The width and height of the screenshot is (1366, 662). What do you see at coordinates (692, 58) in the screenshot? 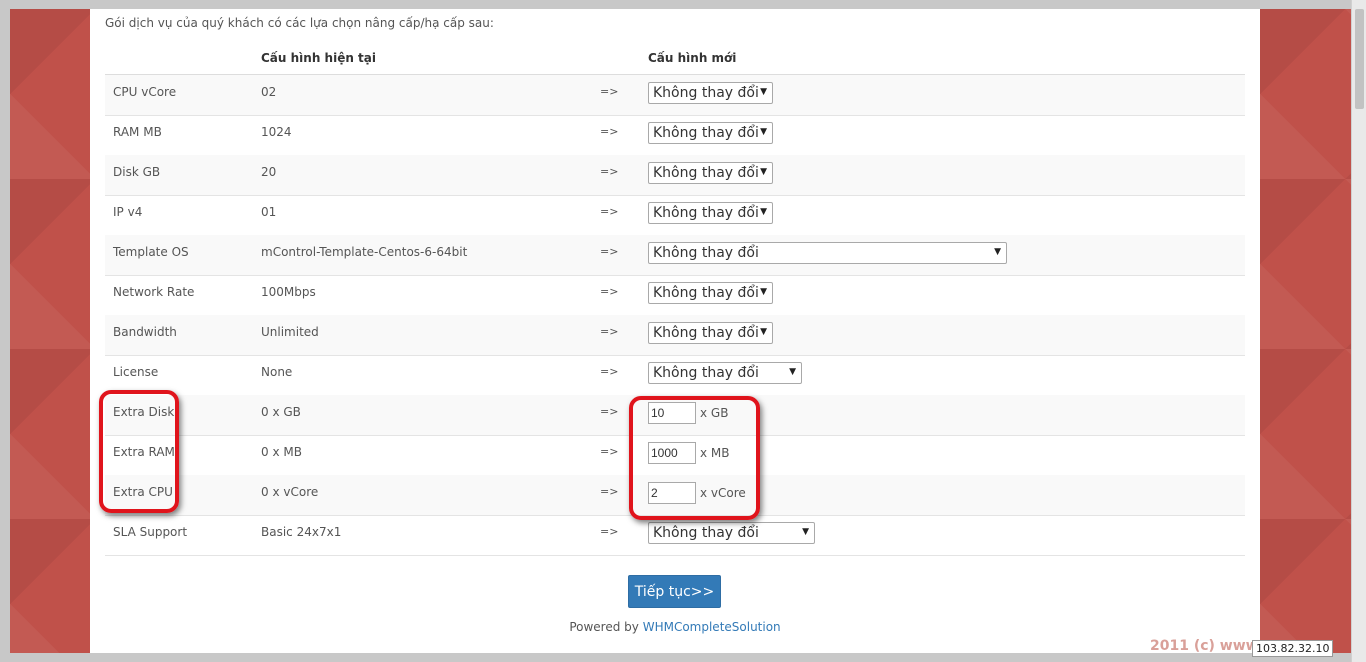
I see `header-new-config: Cấu hình mới` at bounding box center [692, 58].